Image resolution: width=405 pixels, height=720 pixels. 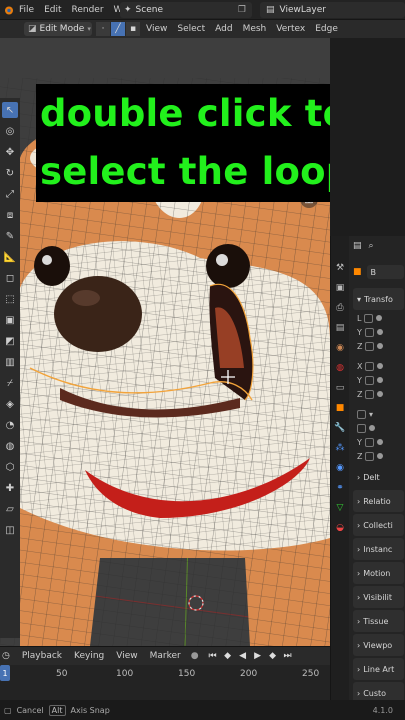 What do you see at coordinates (42, 656) in the screenshot?
I see `timeline-menu-playback: Playback` at bounding box center [42, 656].